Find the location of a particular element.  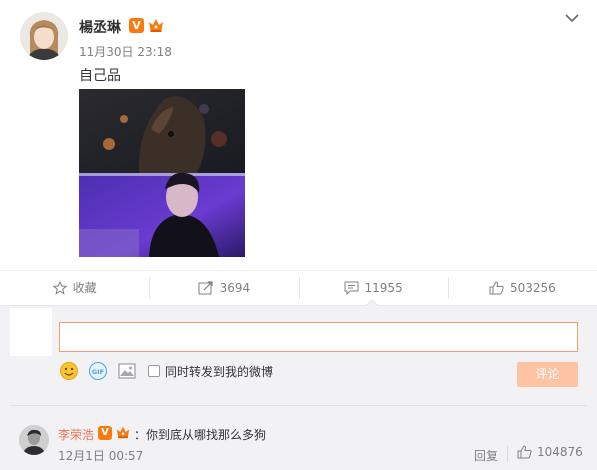

crown-icon is located at coordinates (156, 25).